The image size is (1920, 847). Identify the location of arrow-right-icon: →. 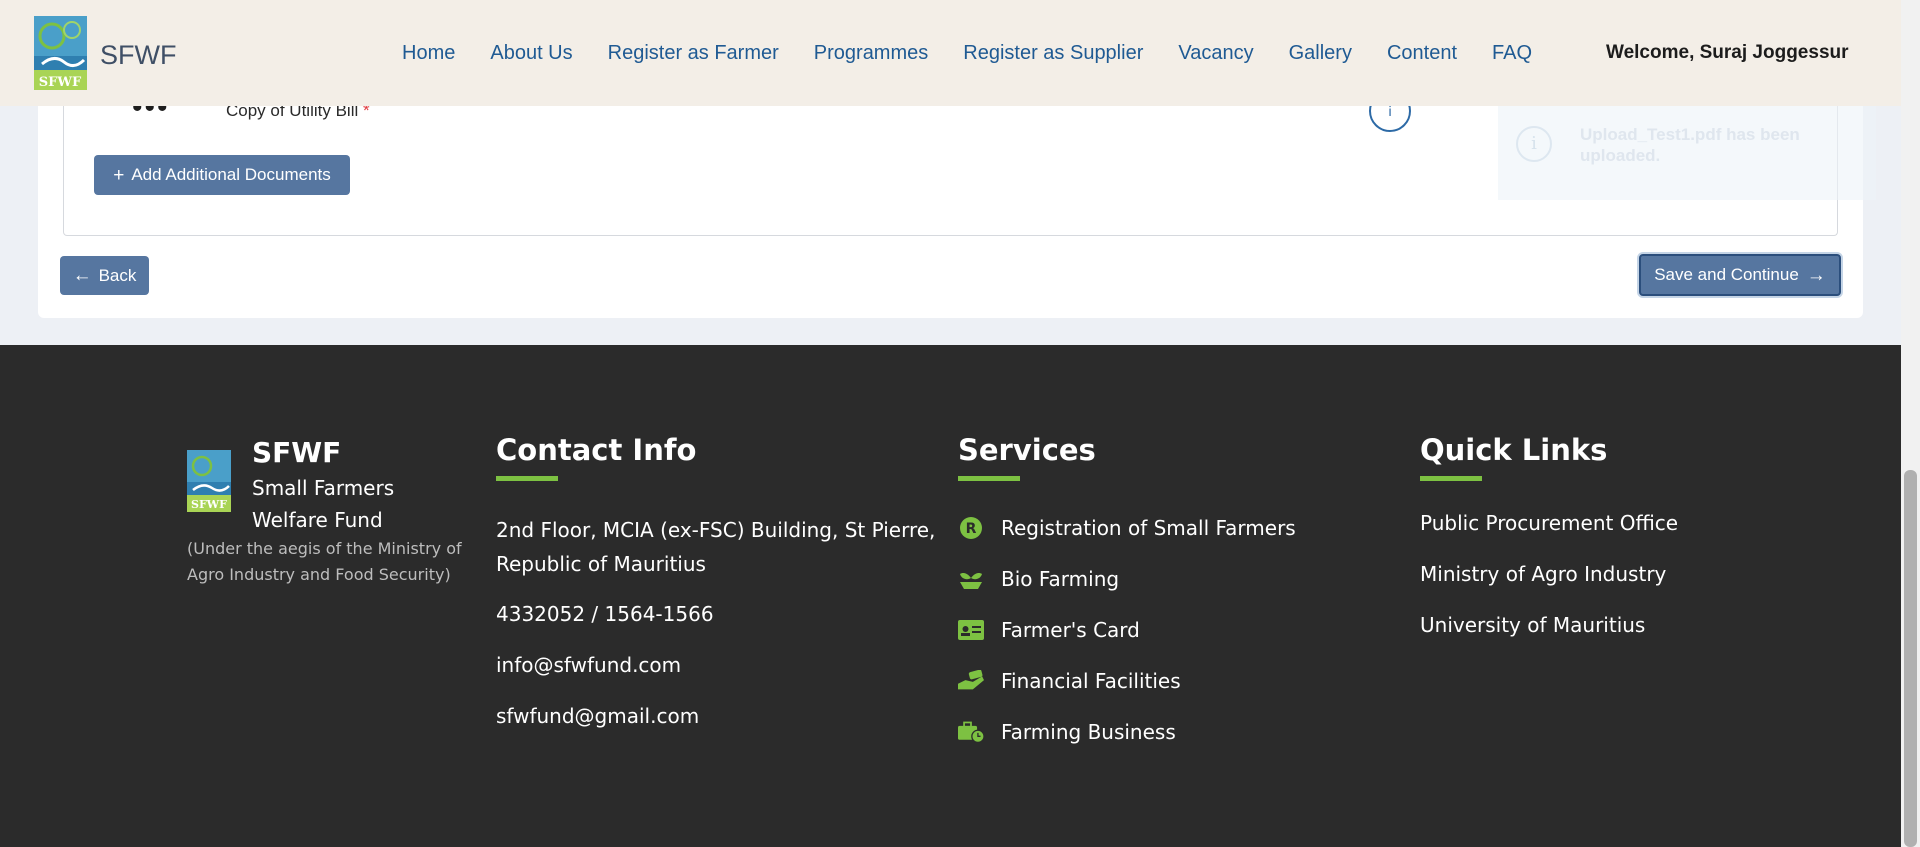
(1816, 275).